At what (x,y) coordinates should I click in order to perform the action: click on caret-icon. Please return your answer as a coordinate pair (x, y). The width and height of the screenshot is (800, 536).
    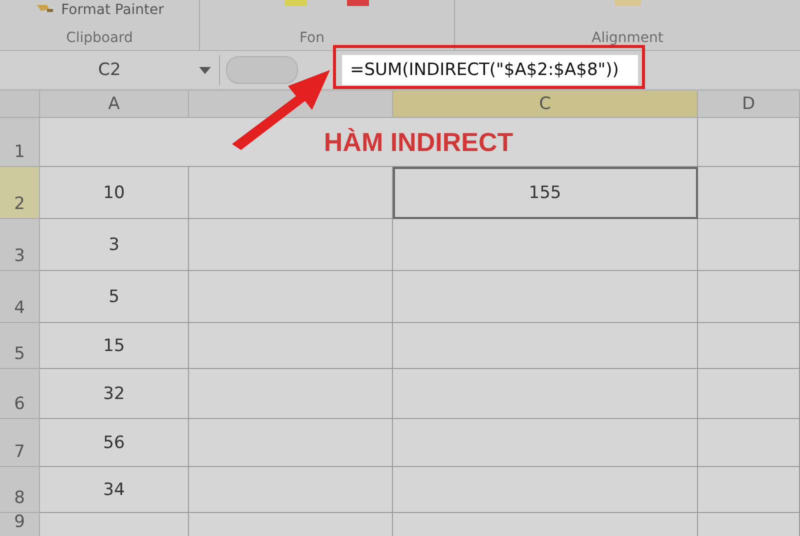
    Looking at the image, I should click on (205, 70).